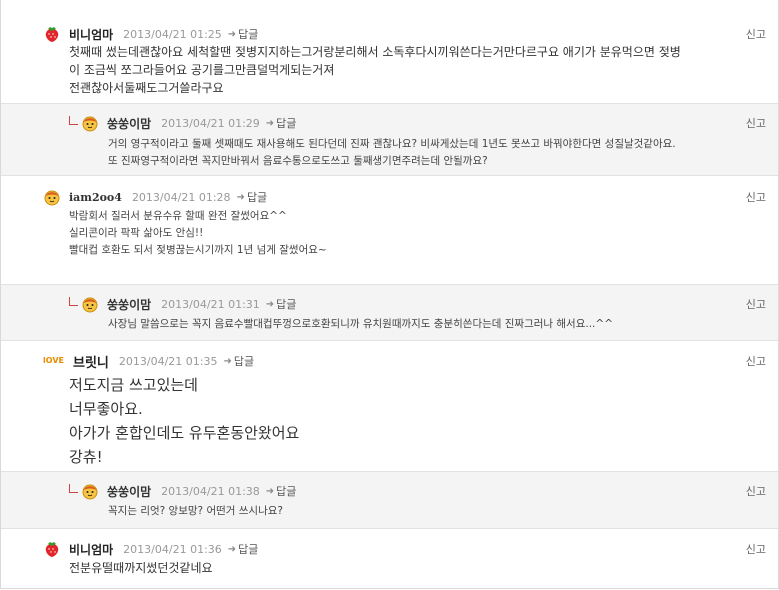 The width and height of the screenshot is (779, 590). What do you see at coordinates (195, 511) in the screenshot?
I see `comment-body: 꼭지는 리엇? 앙보망? 어떤거 쓰시나요?` at bounding box center [195, 511].